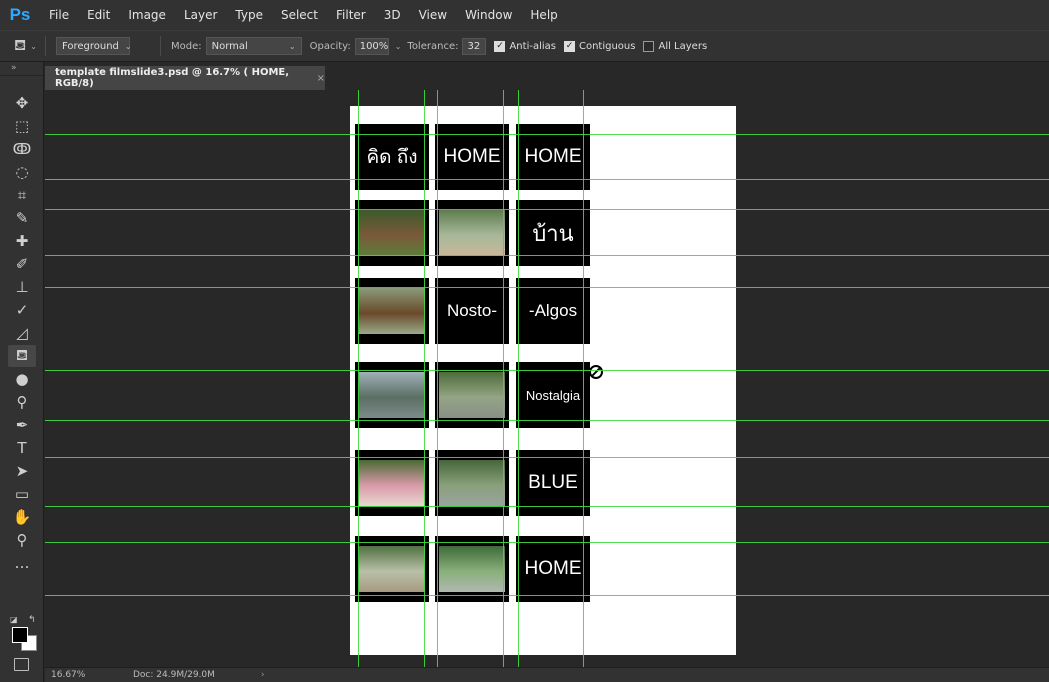 This screenshot has width=1049, height=682. I want to click on mode-value: Normal, so click(229, 46).